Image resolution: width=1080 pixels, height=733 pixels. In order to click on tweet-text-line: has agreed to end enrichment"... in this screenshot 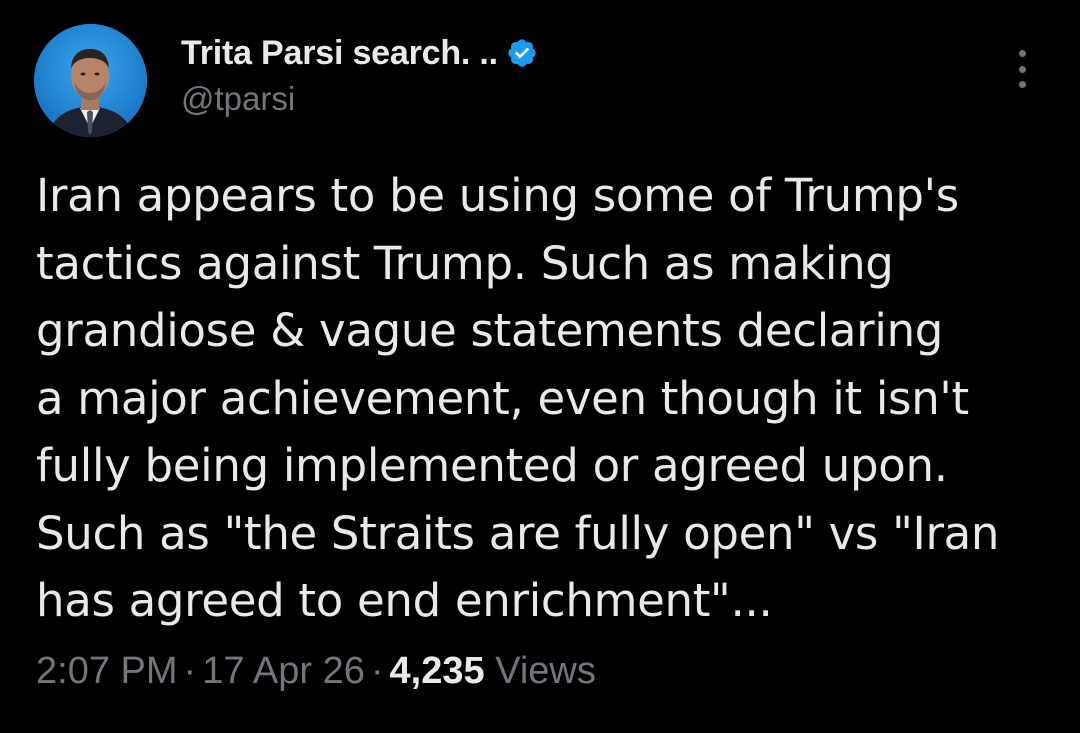, I will do `click(404, 600)`.